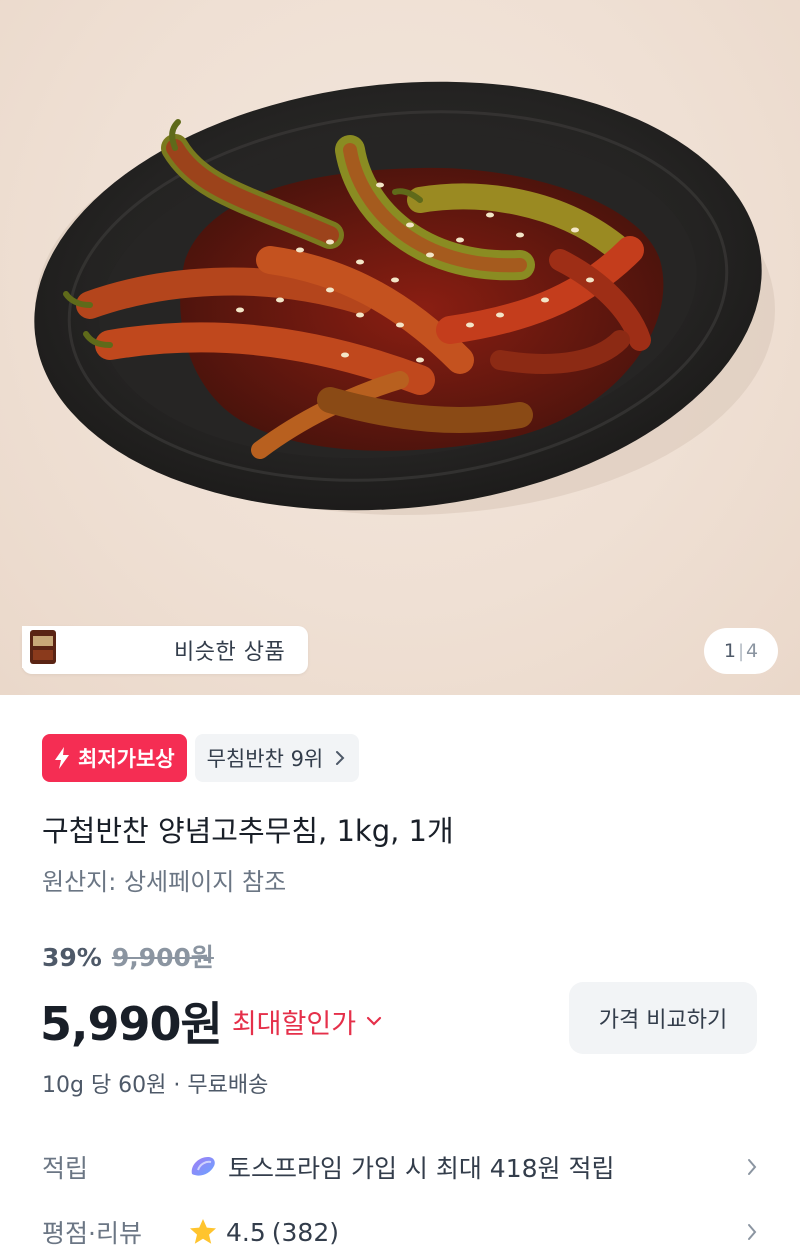 This screenshot has width=800, height=1254. I want to click on lowest-price-badge-label: 최저가보상, so click(126, 759).